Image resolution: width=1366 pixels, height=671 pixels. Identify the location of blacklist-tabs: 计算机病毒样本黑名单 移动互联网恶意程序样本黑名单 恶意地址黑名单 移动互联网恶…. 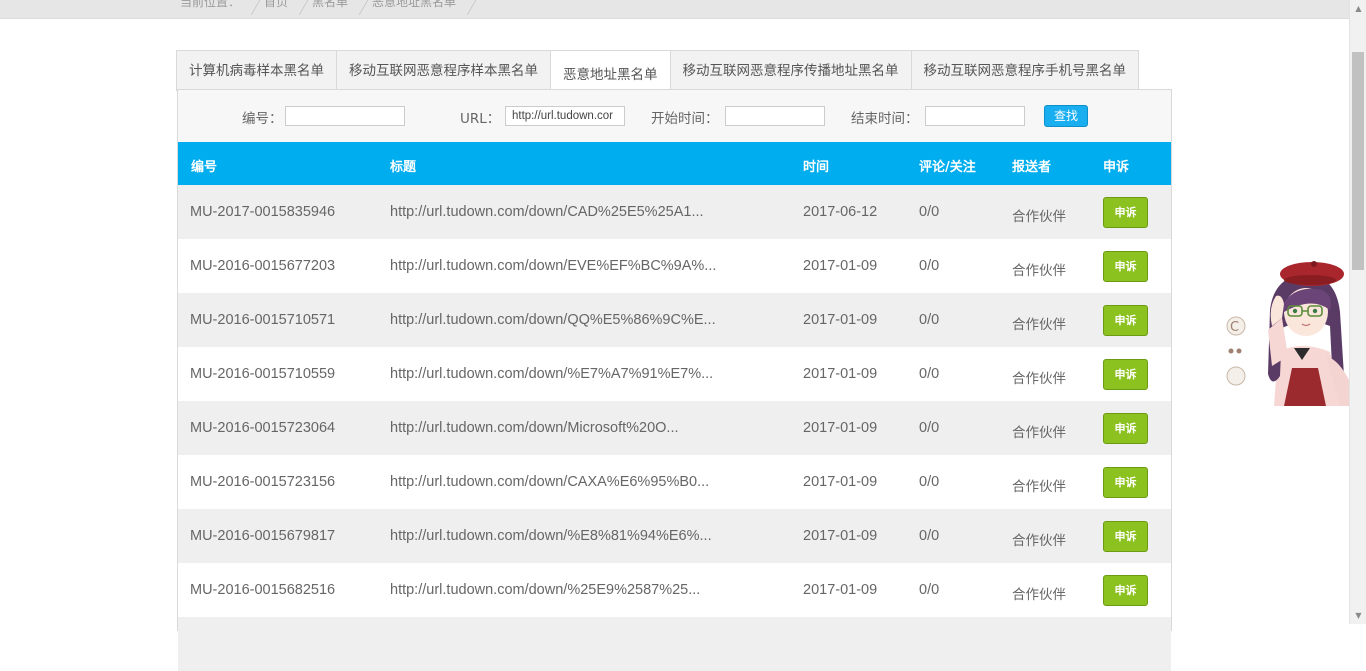
(657, 71).